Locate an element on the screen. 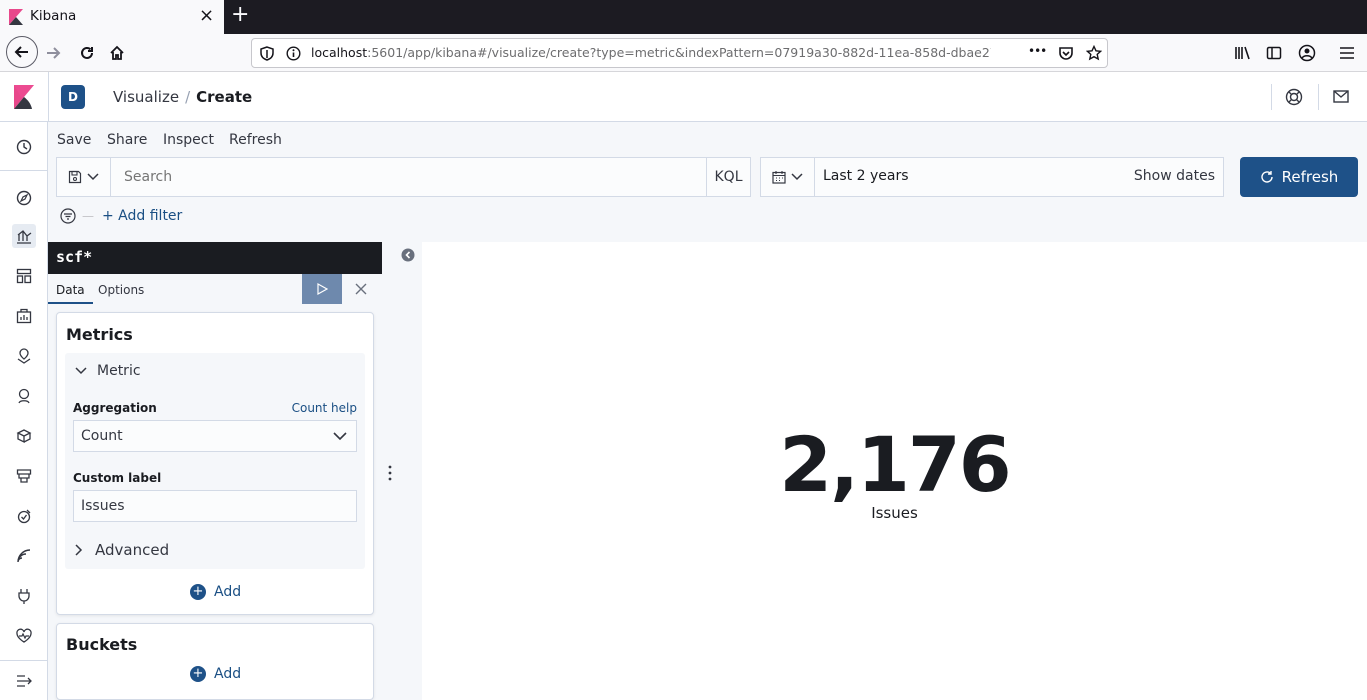  filter-options-icon is located at coordinates (68, 216).